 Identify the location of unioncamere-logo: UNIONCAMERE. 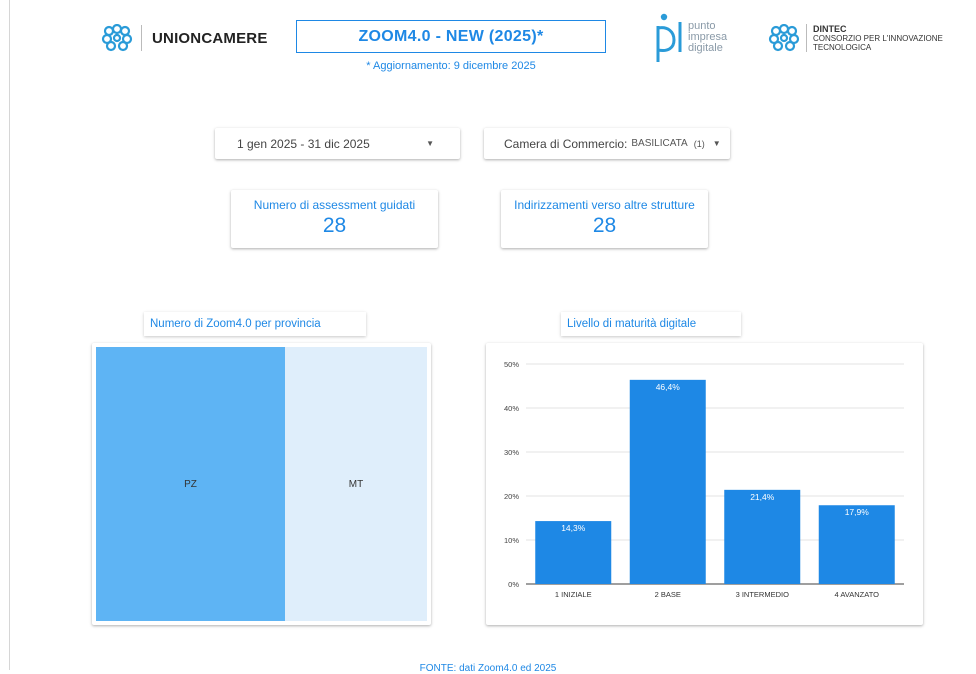
(184, 38).